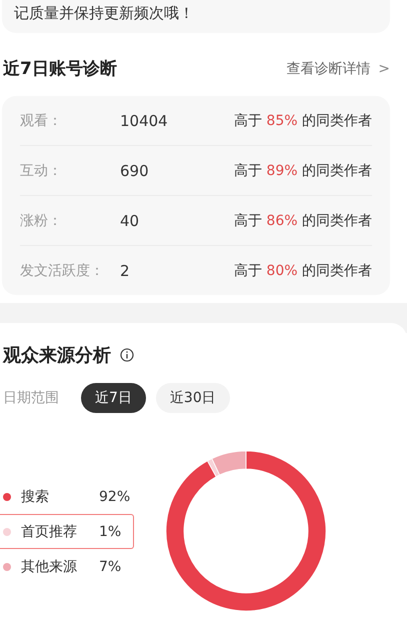 Image resolution: width=407 pixels, height=621 pixels. Describe the element at coordinates (303, 121) in the screenshot. I see `comparison-text: 高于 85% 的同类作者` at that location.